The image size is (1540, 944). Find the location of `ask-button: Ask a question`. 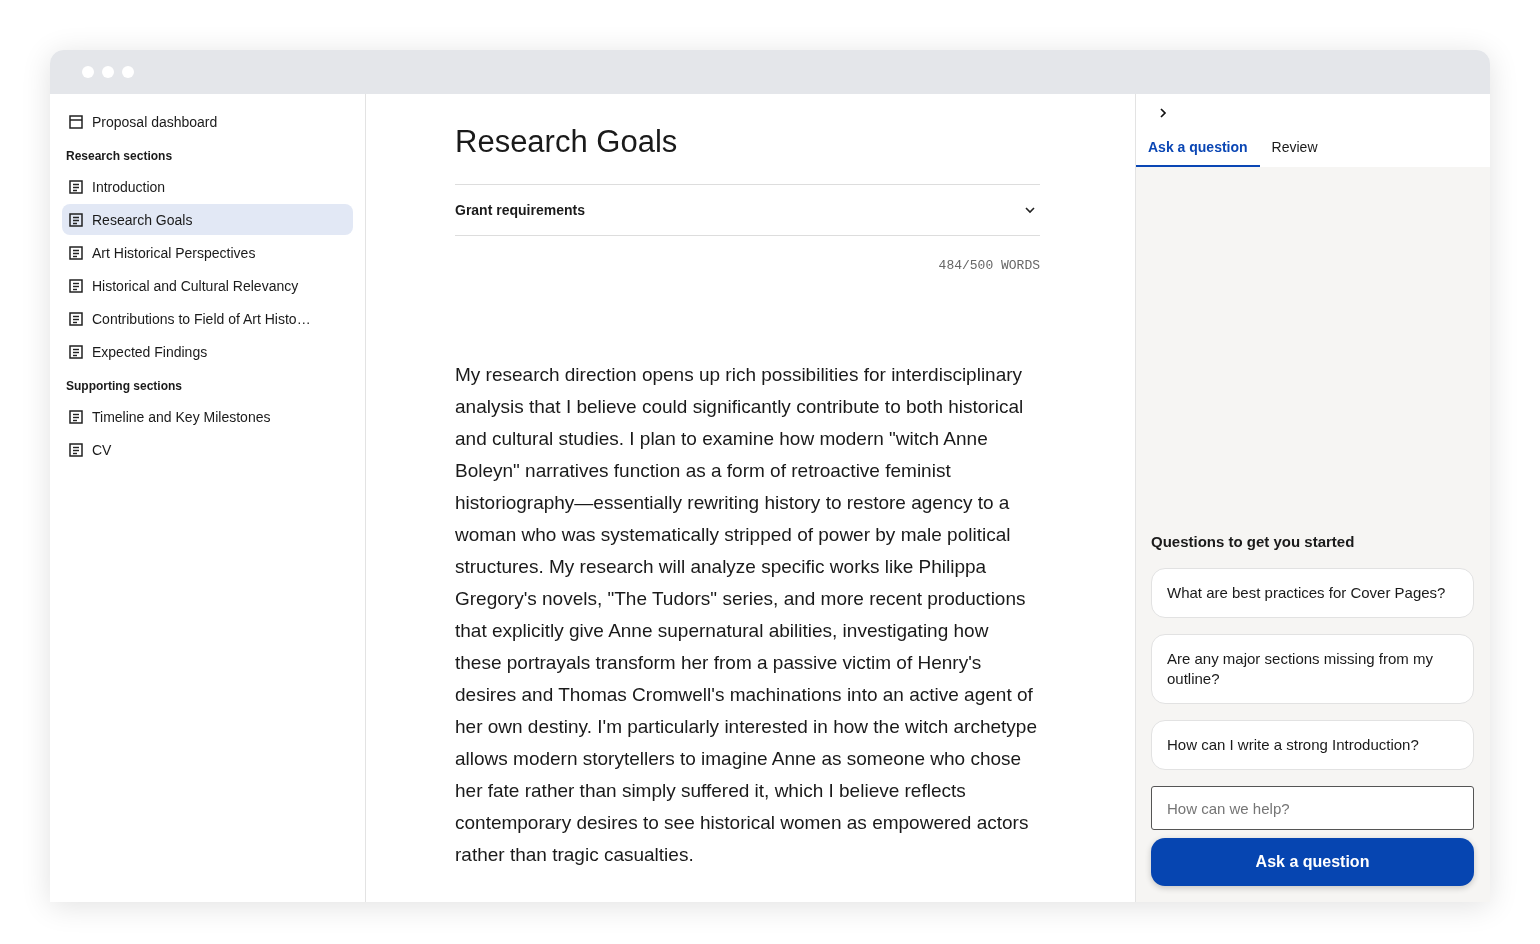

ask-button: Ask a question is located at coordinates (1312, 862).